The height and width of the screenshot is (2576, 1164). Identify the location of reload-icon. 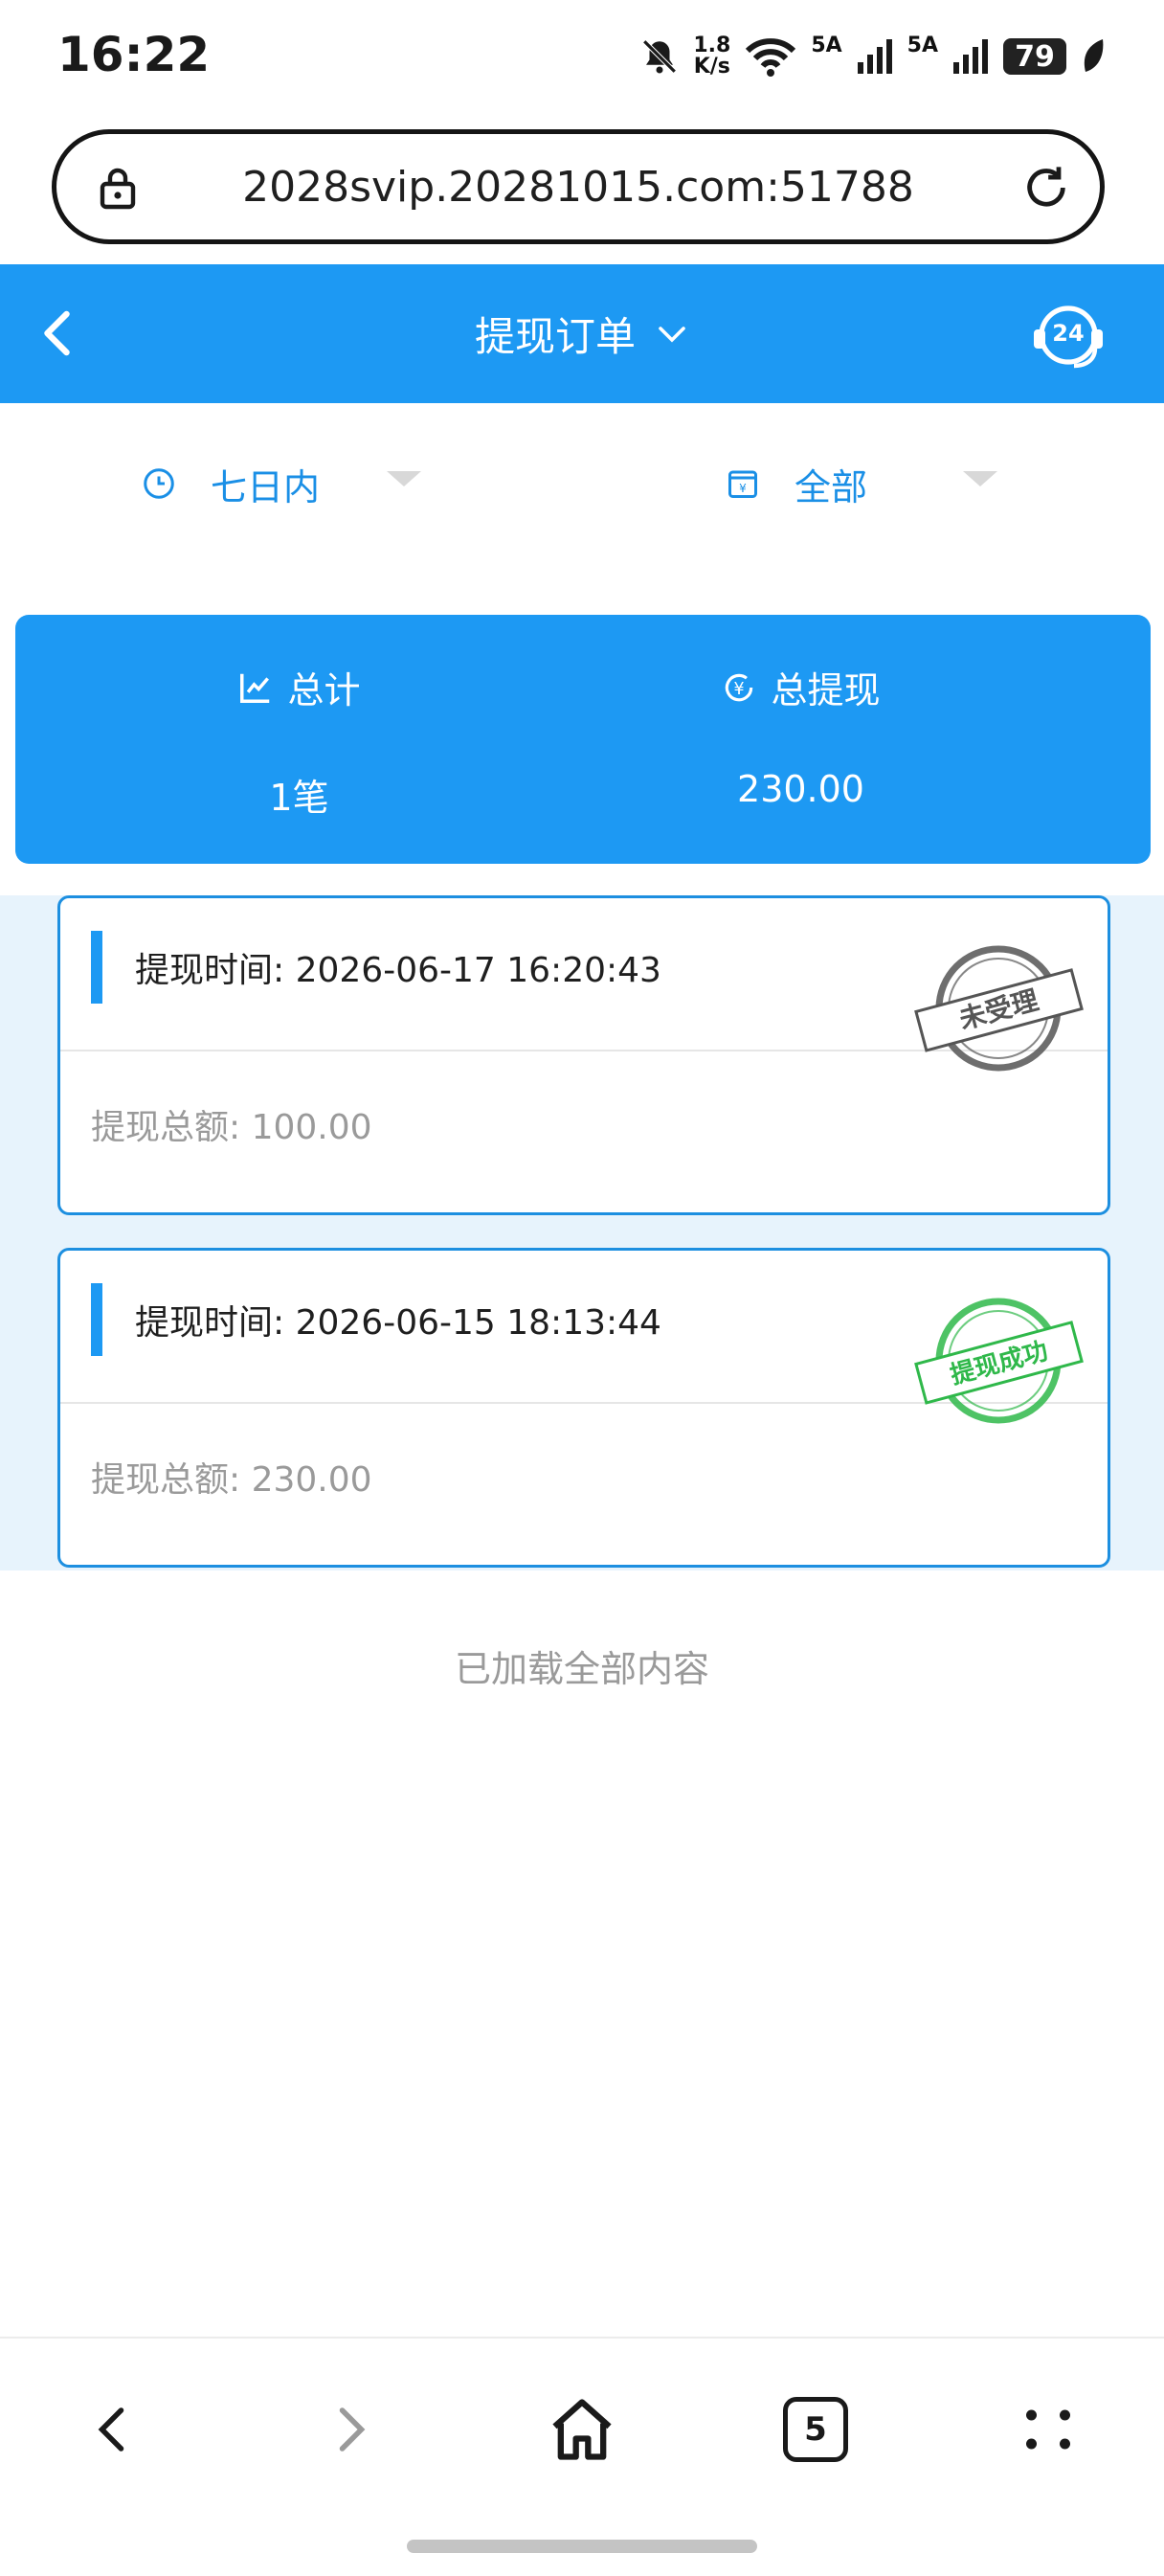
(1046, 188).